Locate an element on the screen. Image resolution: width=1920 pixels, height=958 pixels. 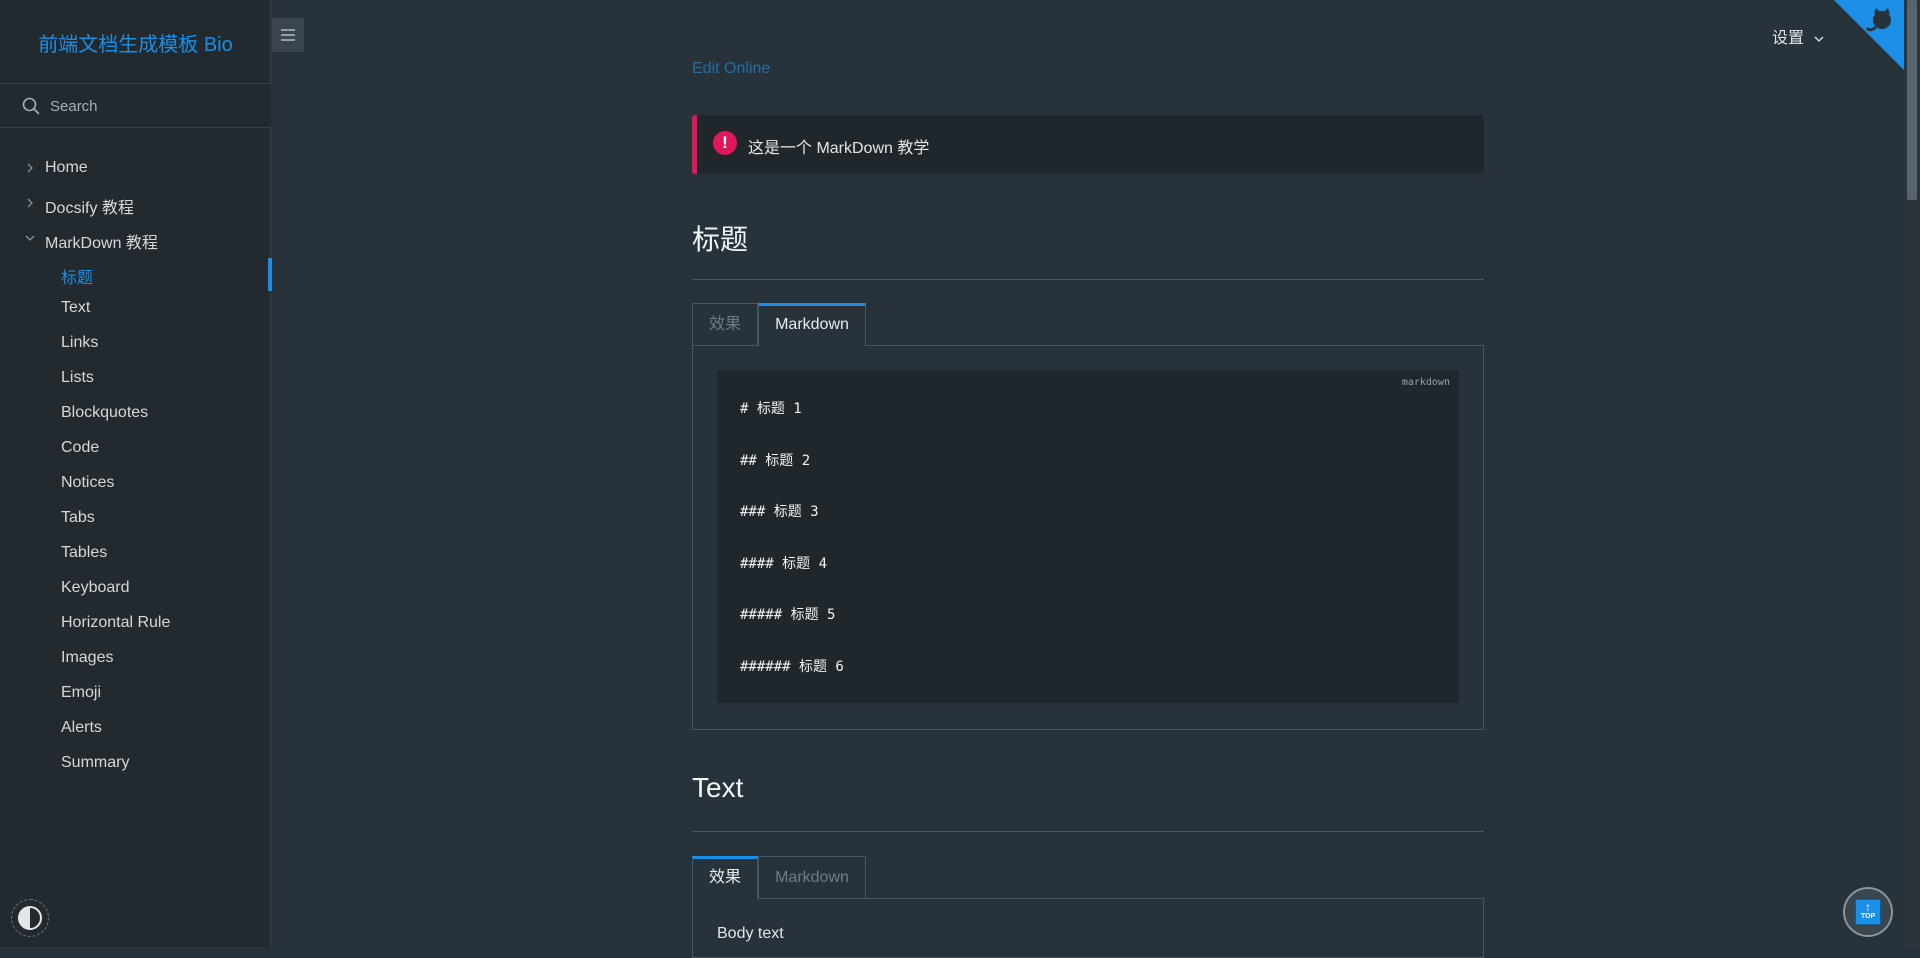
sidebar-subitem-links: Links is located at coordinates (135, 344).